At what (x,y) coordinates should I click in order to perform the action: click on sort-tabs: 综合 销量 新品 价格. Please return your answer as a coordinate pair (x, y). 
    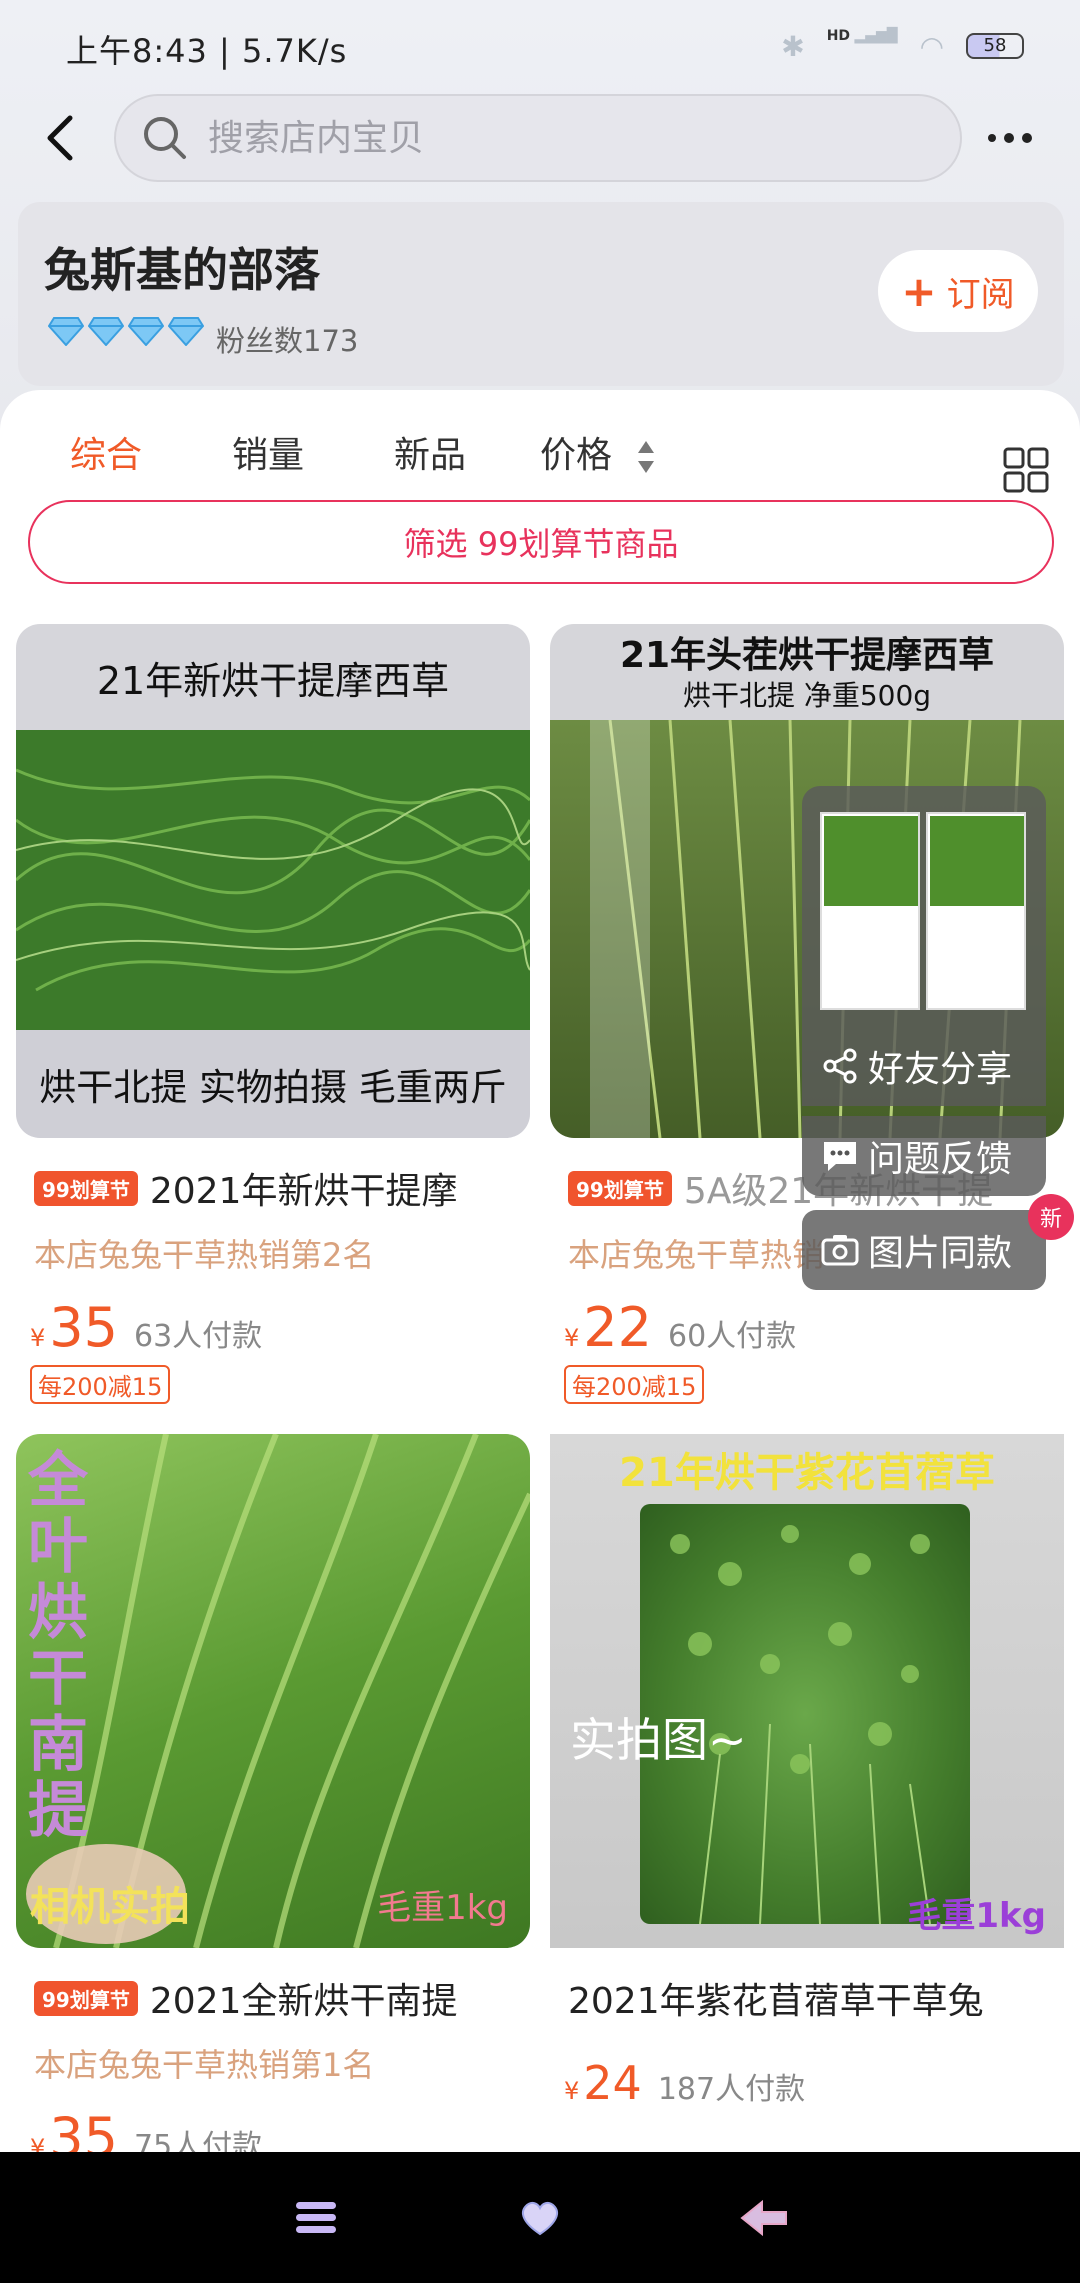
    Looking at the image, I should click on (540, 455).